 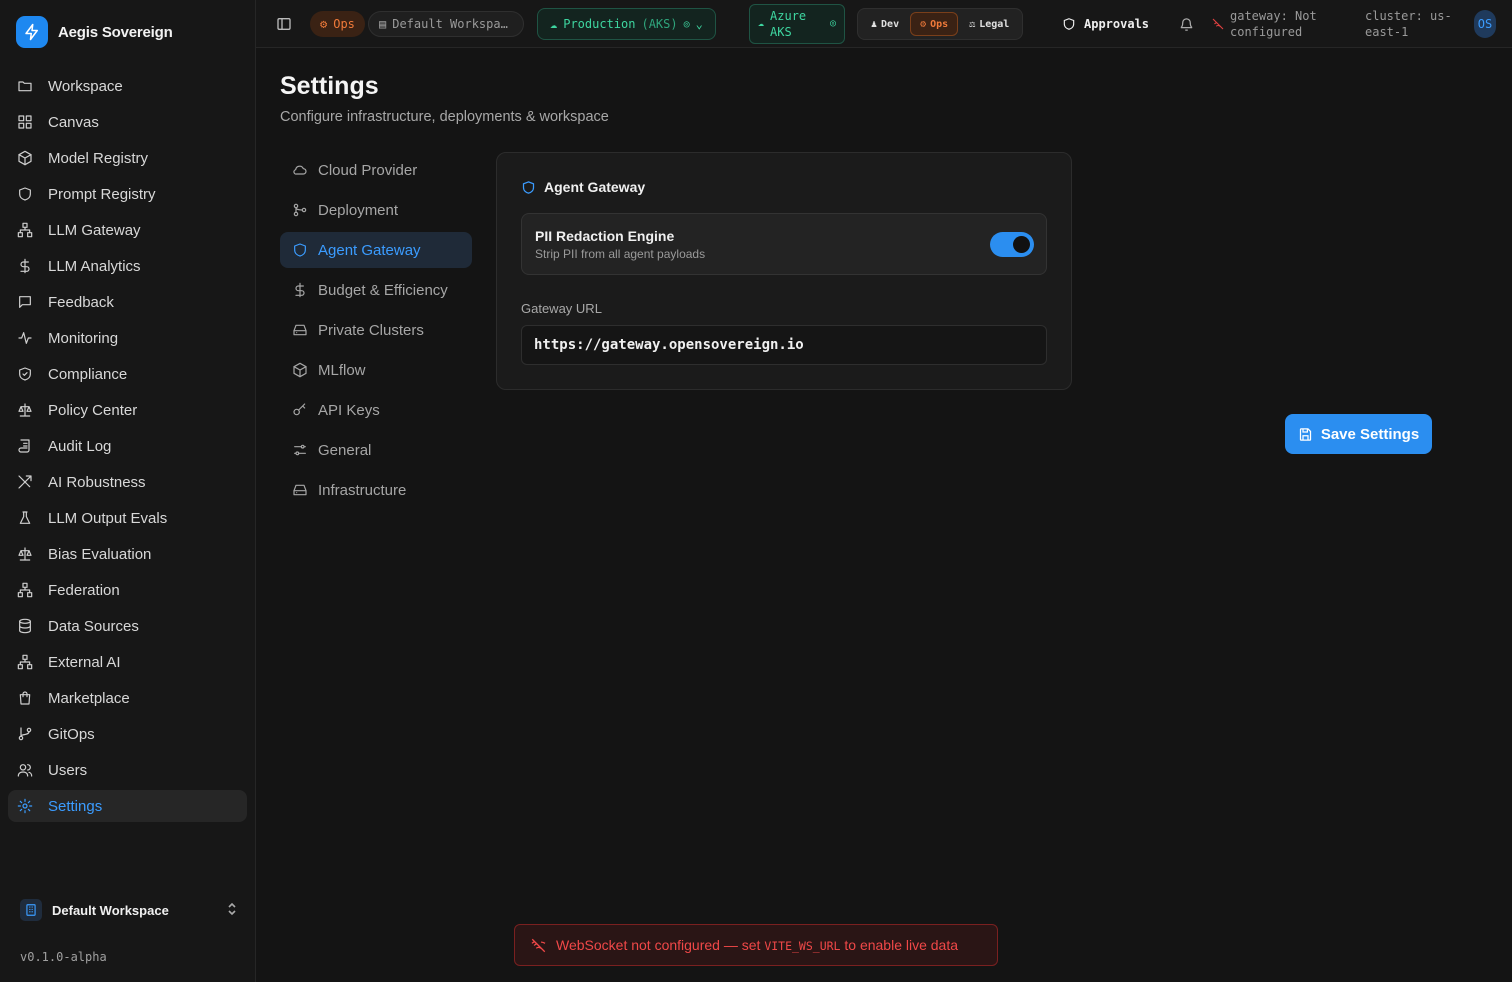 I want to click on role-legal-button: ⚖ Legal, so click(x=989, y=24).